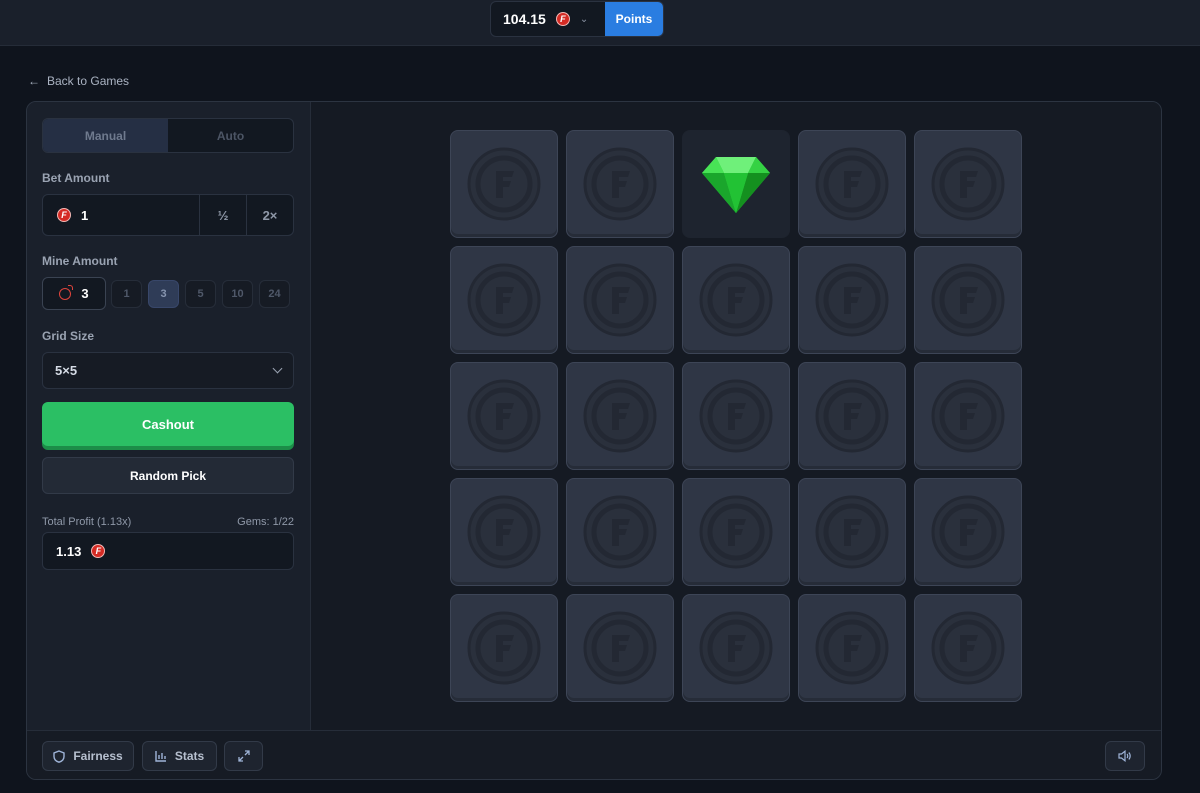  I want to click on back-to-games-link: ← Back to Games, so click(78, 81).